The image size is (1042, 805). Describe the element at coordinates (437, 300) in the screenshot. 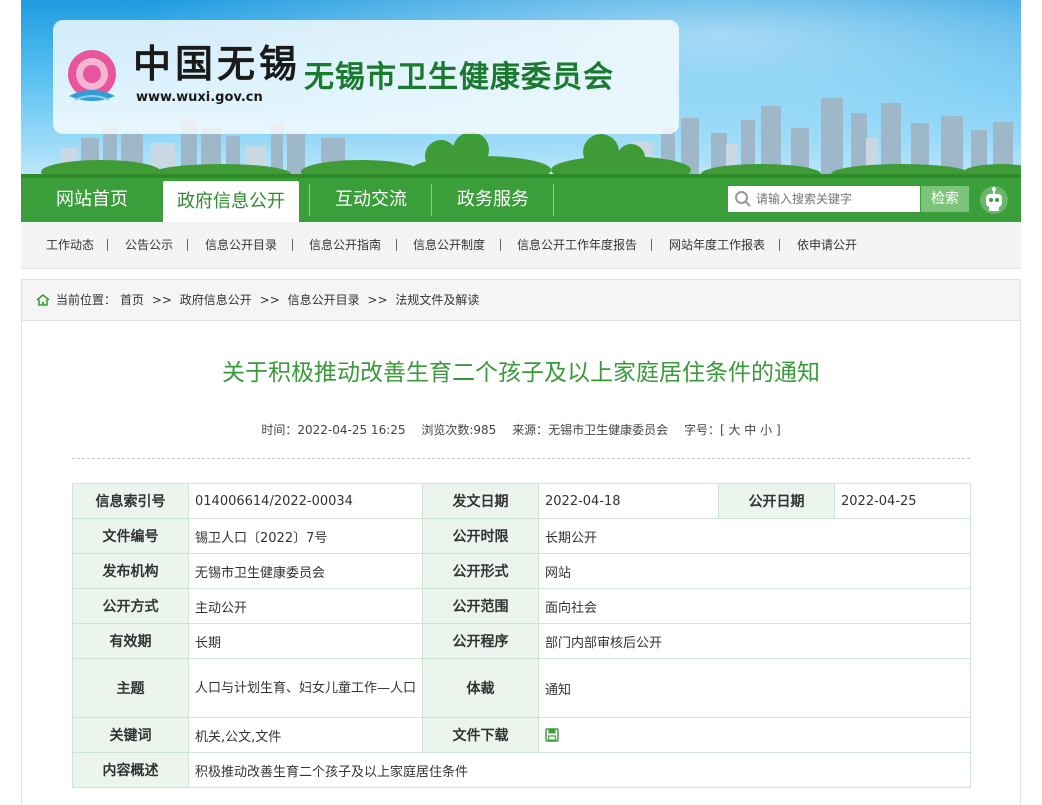

I see `breadcrumb-current: 法规文件及解读` at that location.